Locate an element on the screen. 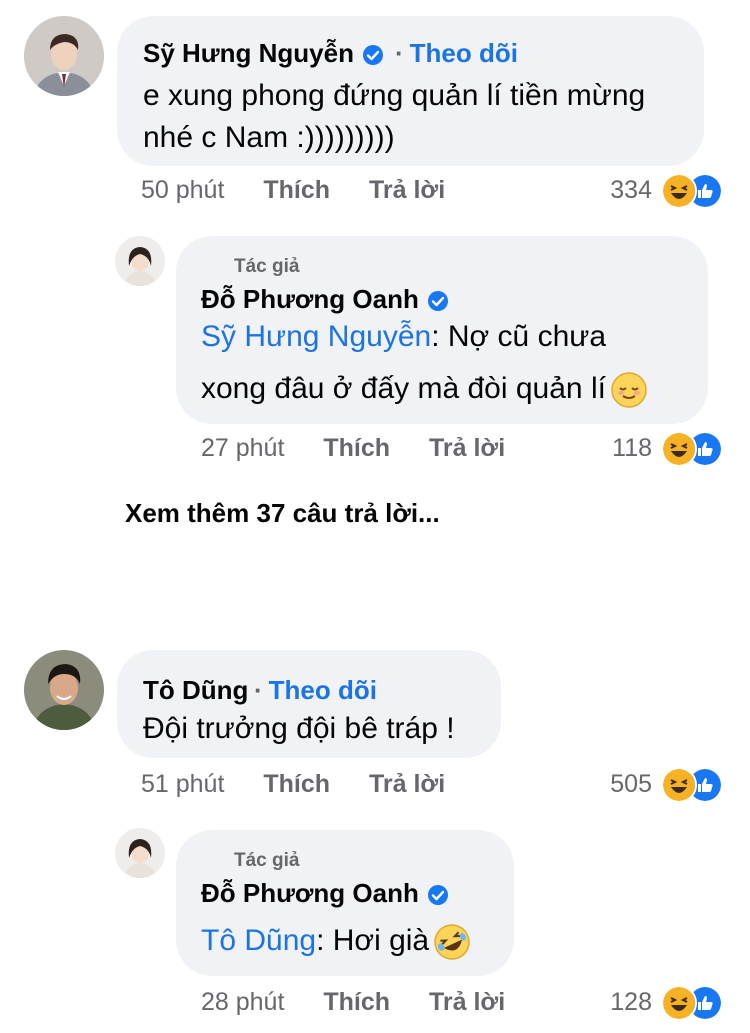  mention-link: Tô Dũng is located at coordinates (258, 940).